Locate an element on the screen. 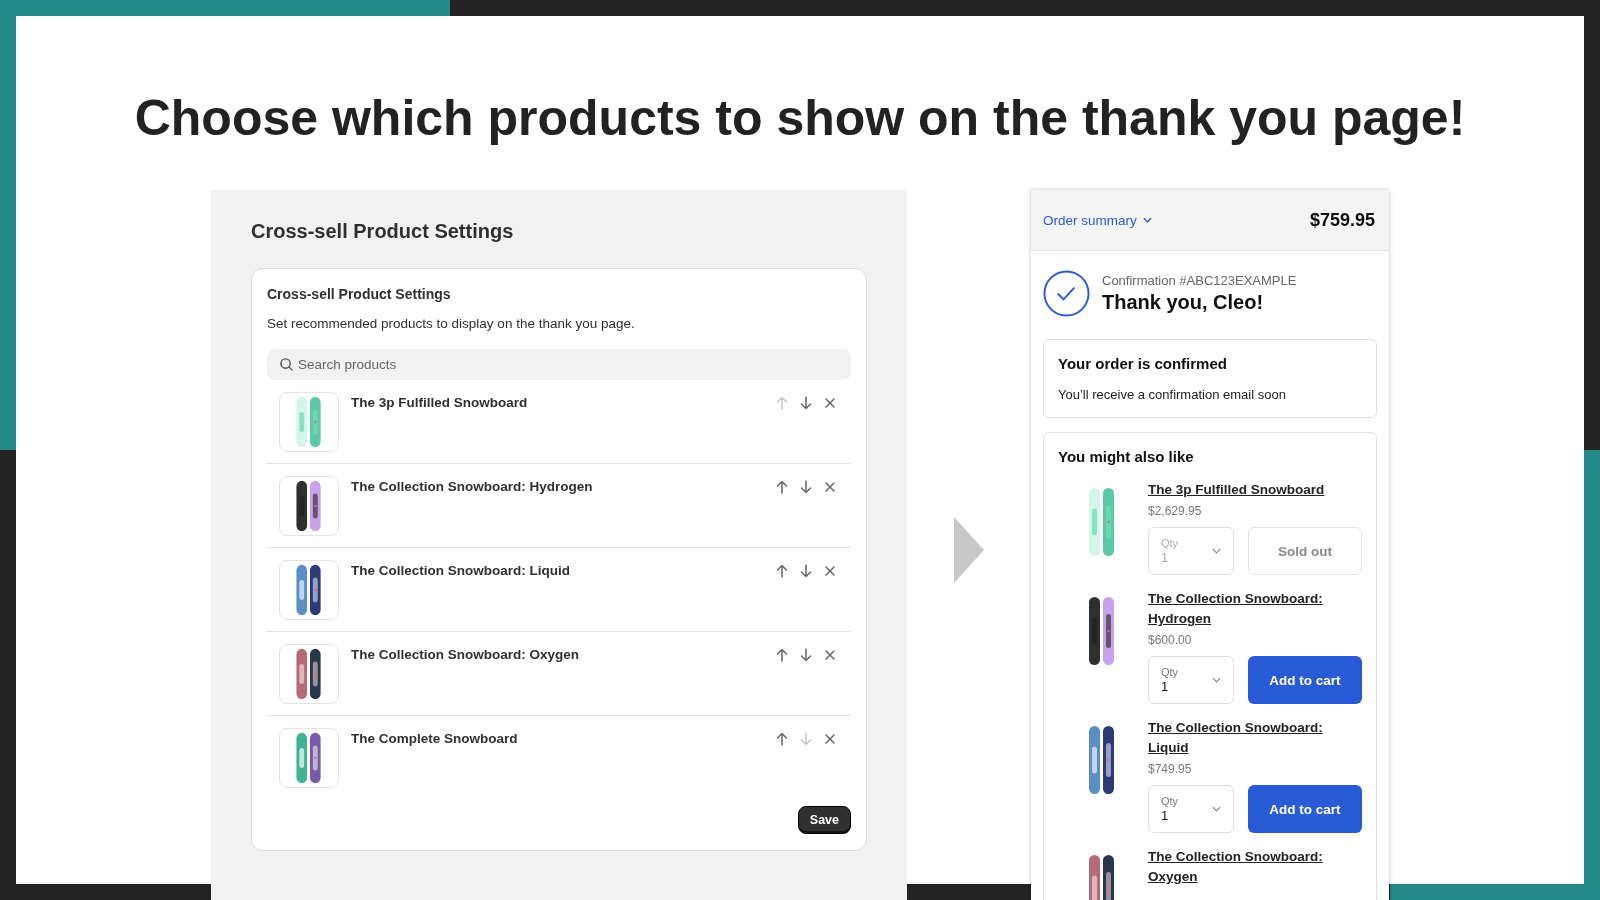  product-name: The Collection Snowboard: Hydrogen is located at coordinates (472, 487).